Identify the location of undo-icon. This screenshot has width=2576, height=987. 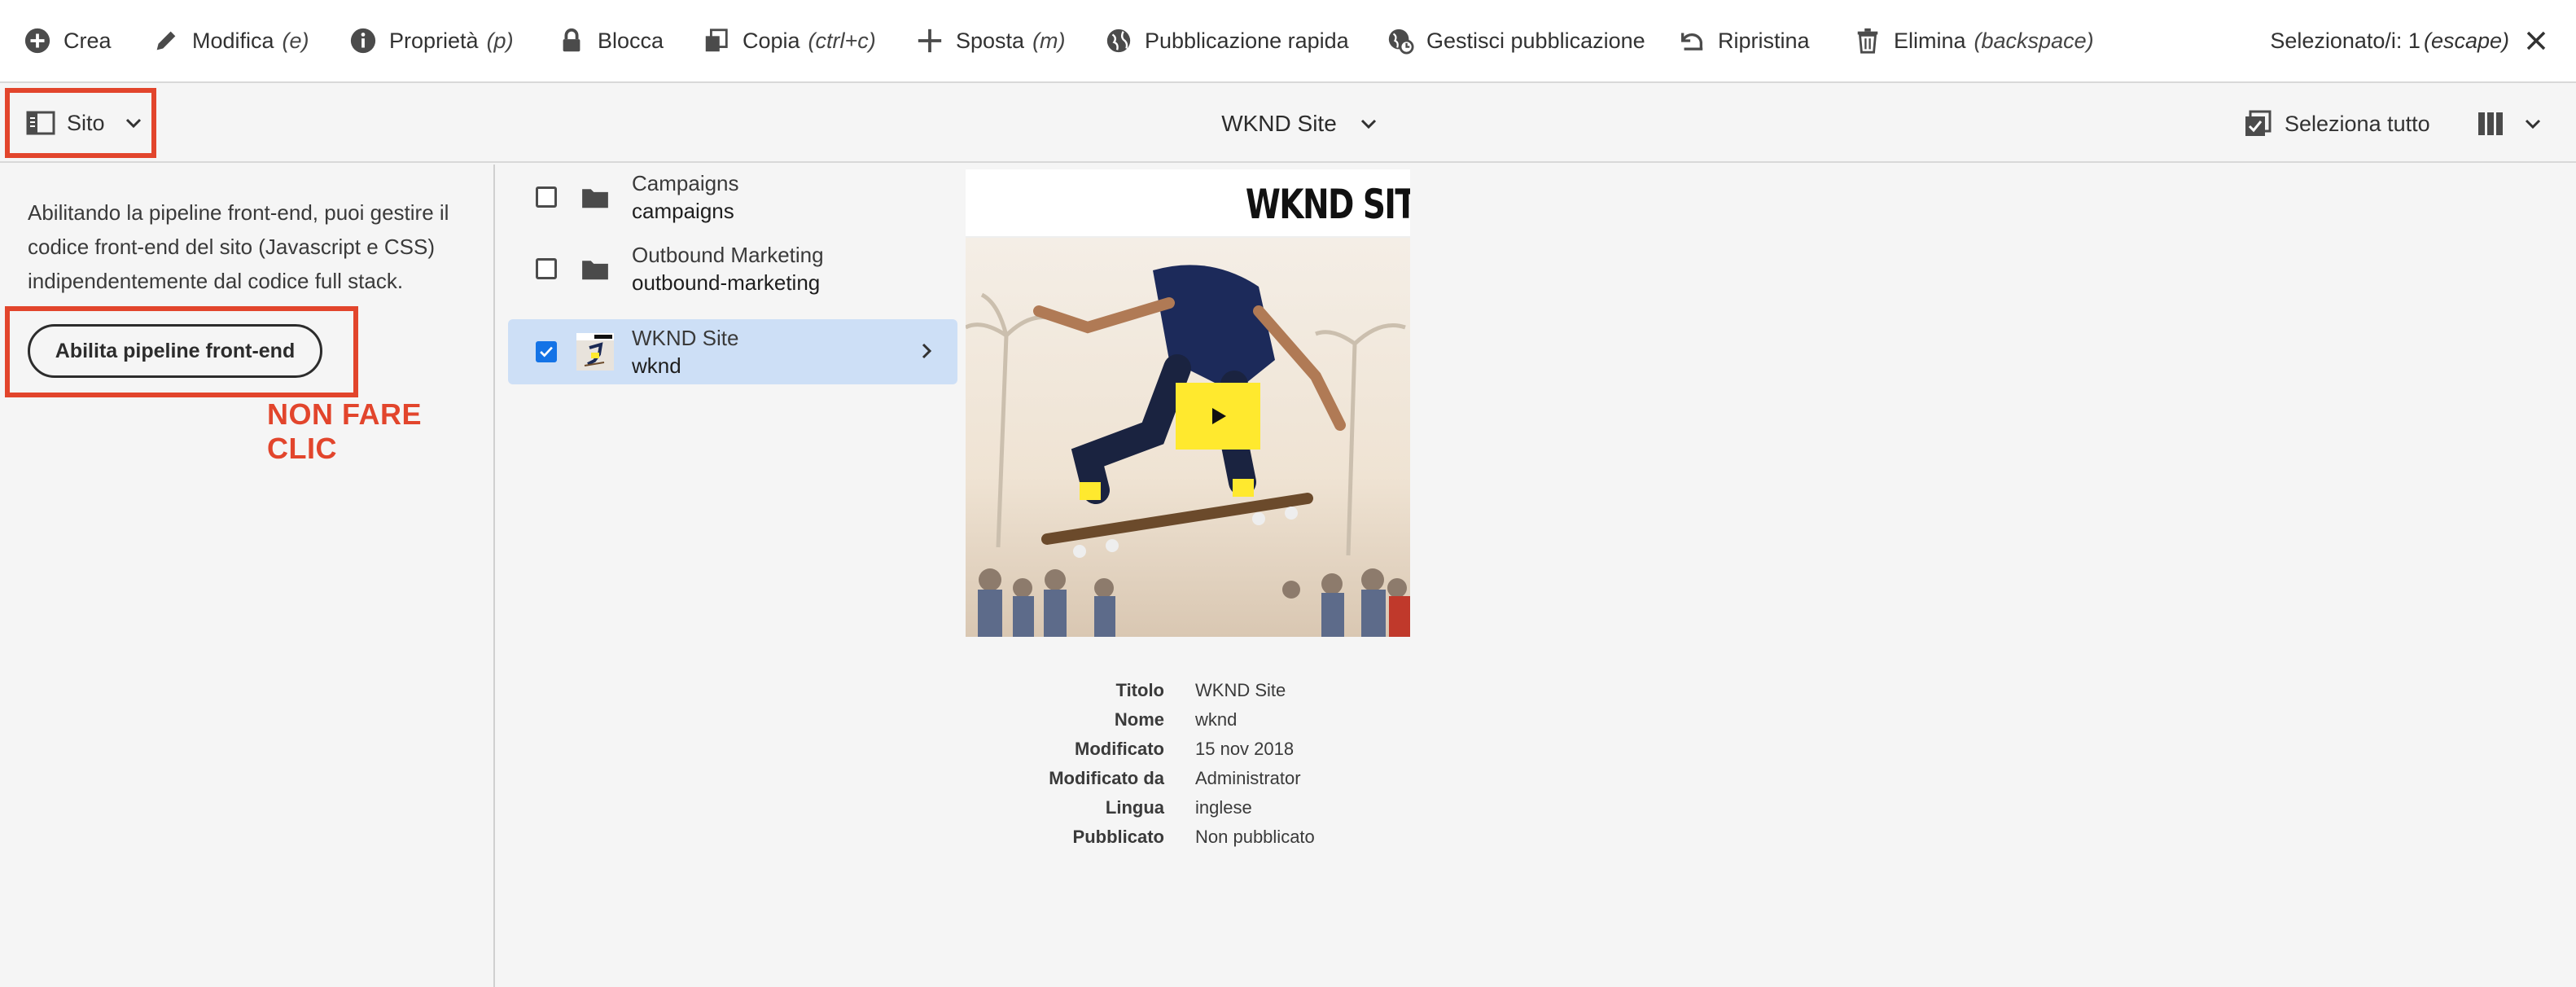
(1691, 40).